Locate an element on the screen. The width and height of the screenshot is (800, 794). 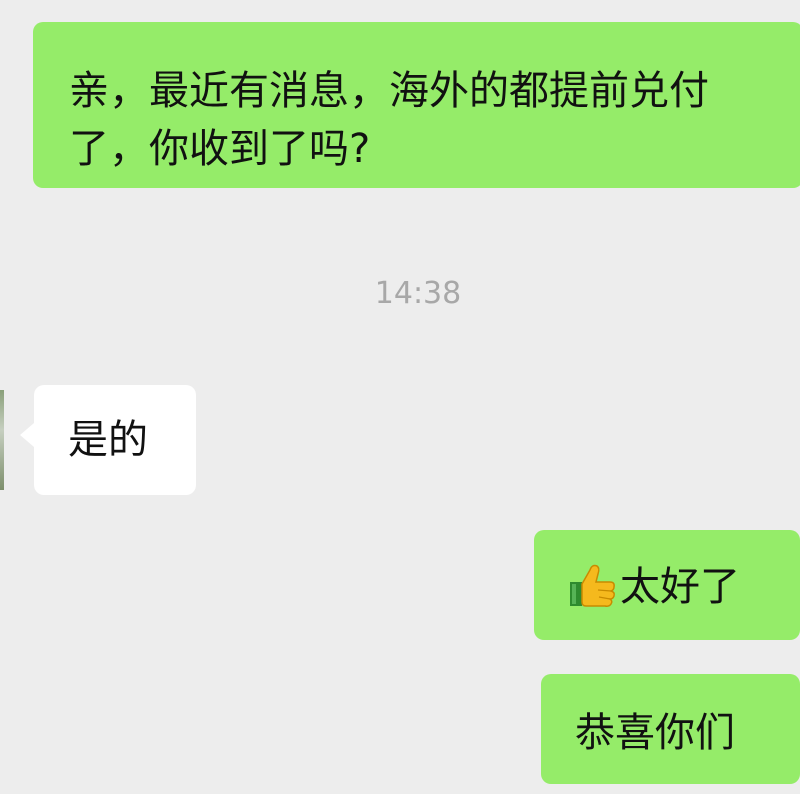
message-text: 是的 is located at coordinates (108, 440).